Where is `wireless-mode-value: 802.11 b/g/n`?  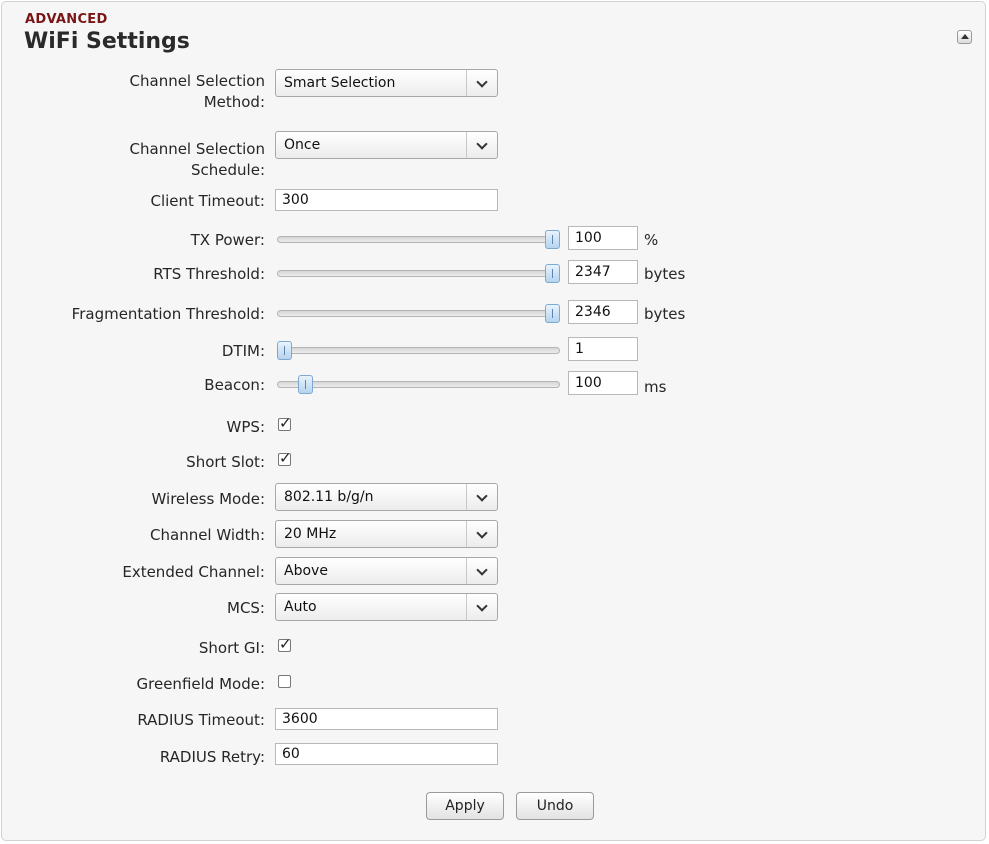
wireless-mode-value: 802.11 b/g/n is located at coordinates (329, 497).